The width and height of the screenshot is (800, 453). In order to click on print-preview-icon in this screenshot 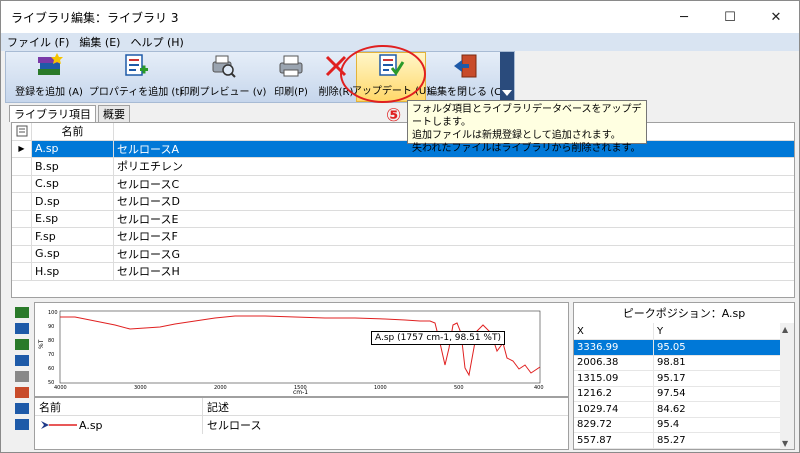, I will do `click(223, 66)`.